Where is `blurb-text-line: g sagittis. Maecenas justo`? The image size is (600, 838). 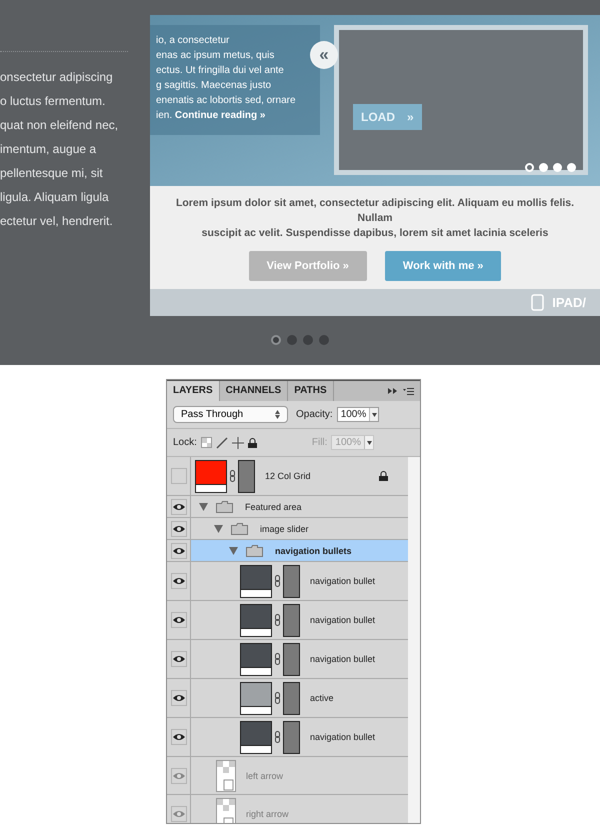 blurb-text-line: g sagittis. Maecenas justo is located at coordinates (214, 86).